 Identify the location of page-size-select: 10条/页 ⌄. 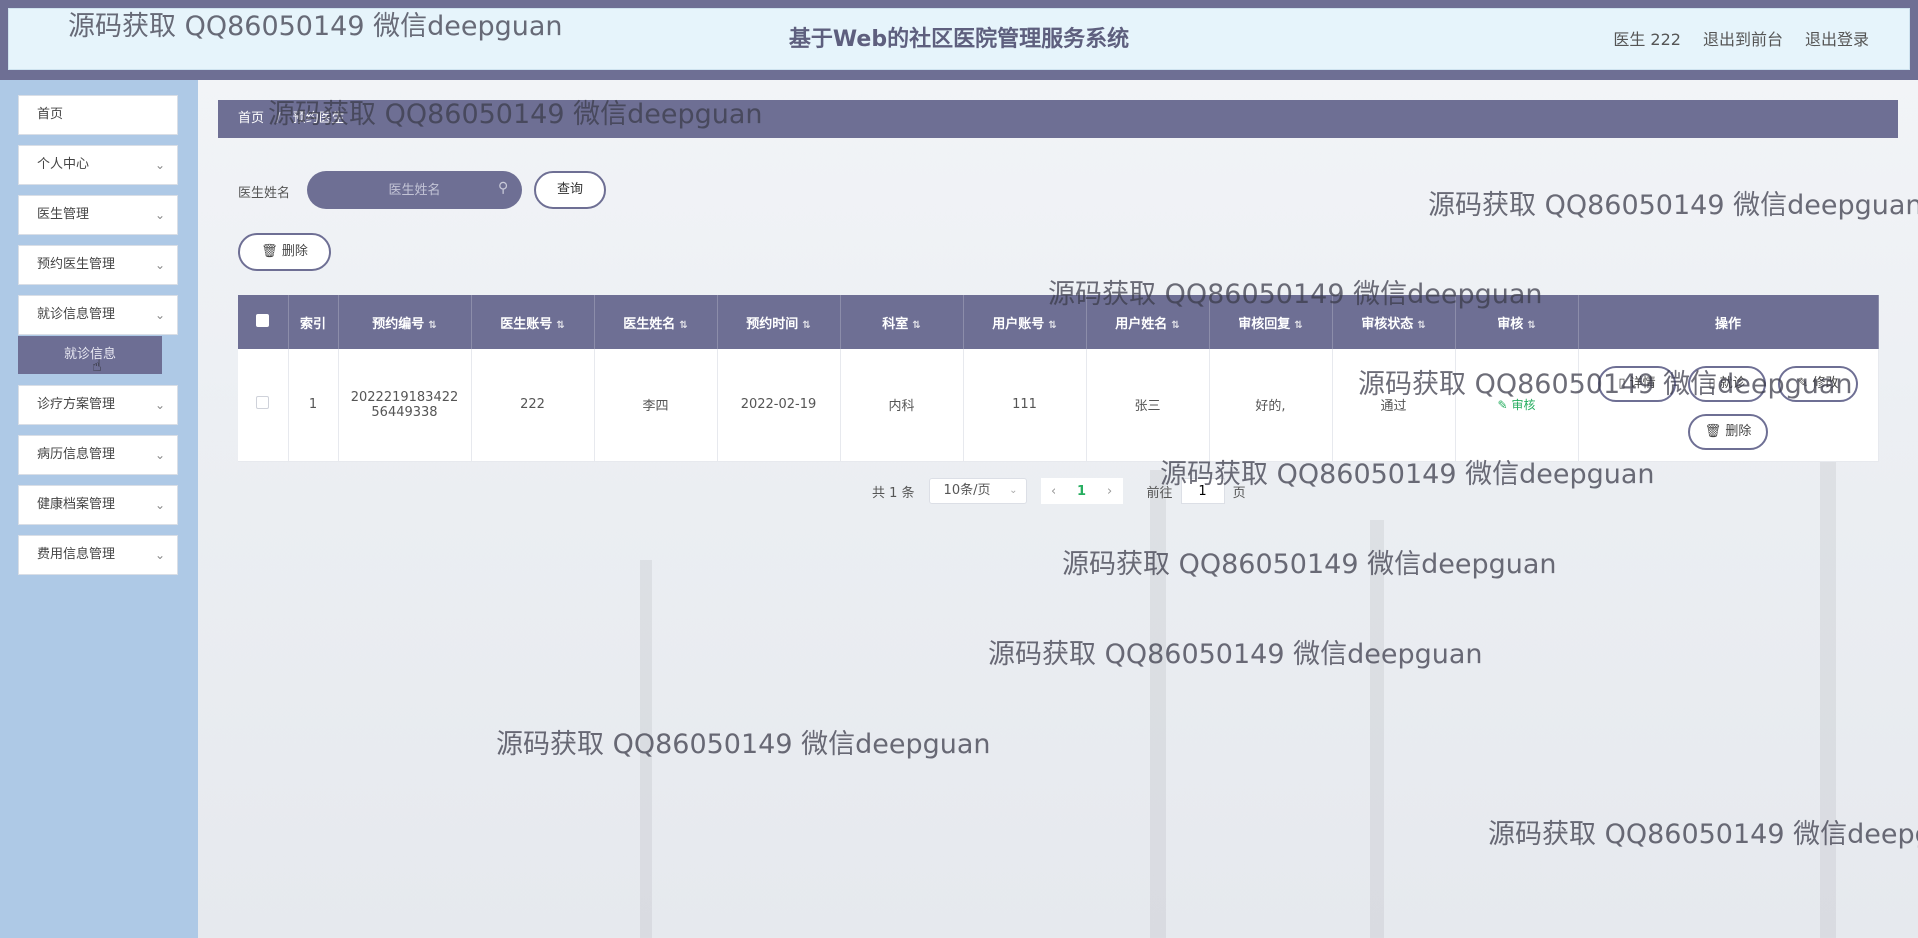
(977, 491).